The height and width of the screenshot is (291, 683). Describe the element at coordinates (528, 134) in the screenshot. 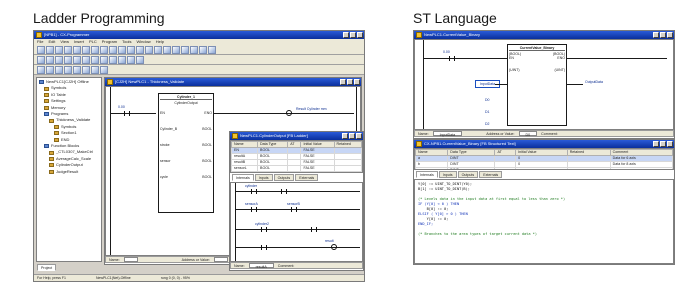

I see `infobar-address-field: D0` at that location.